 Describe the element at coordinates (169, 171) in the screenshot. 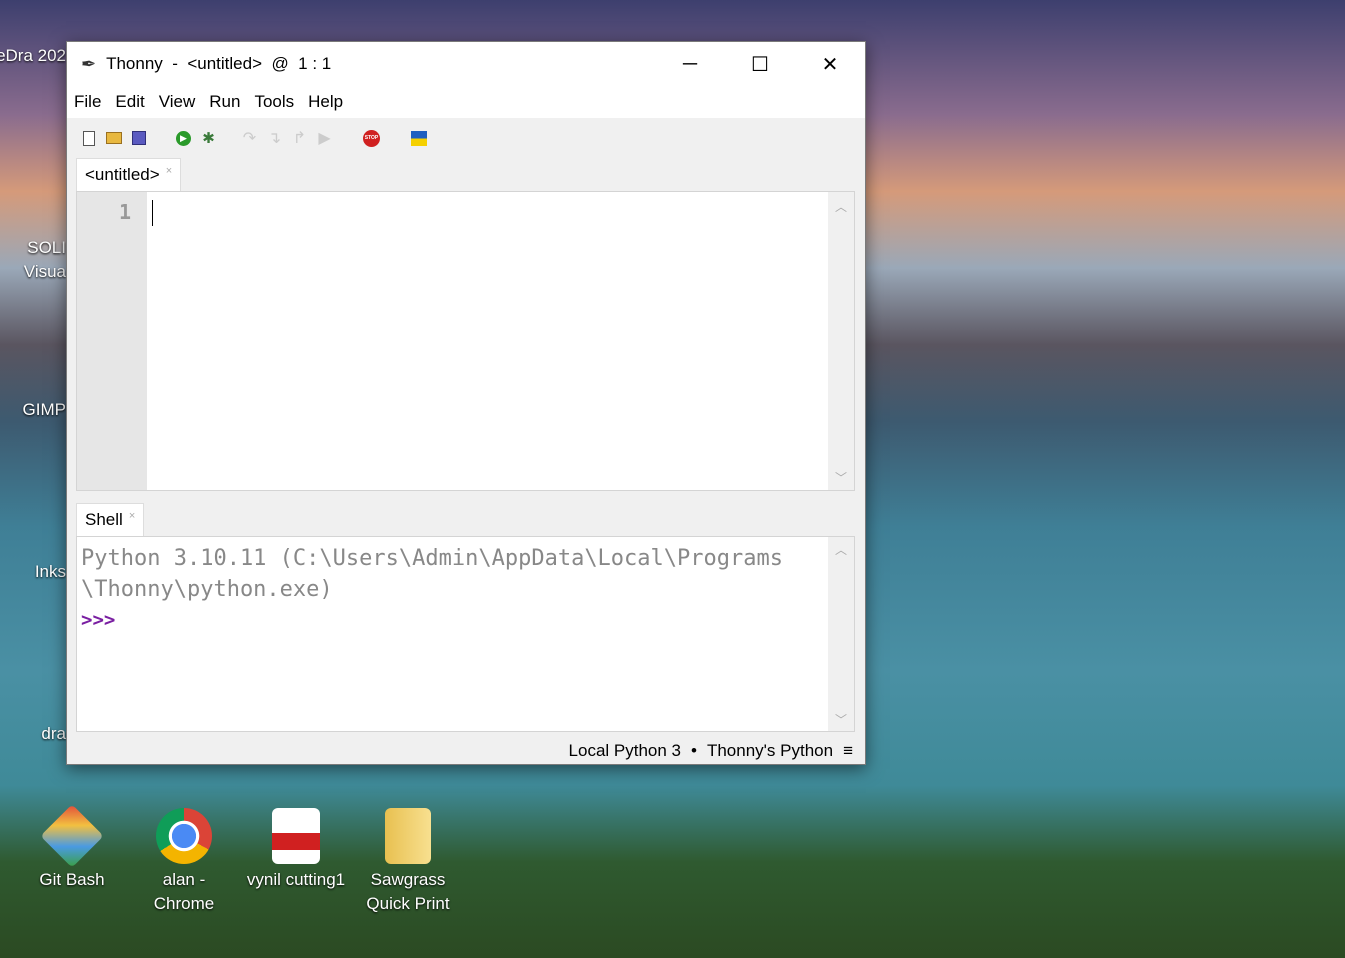

I see `close-tab-icon: ×` at that location.